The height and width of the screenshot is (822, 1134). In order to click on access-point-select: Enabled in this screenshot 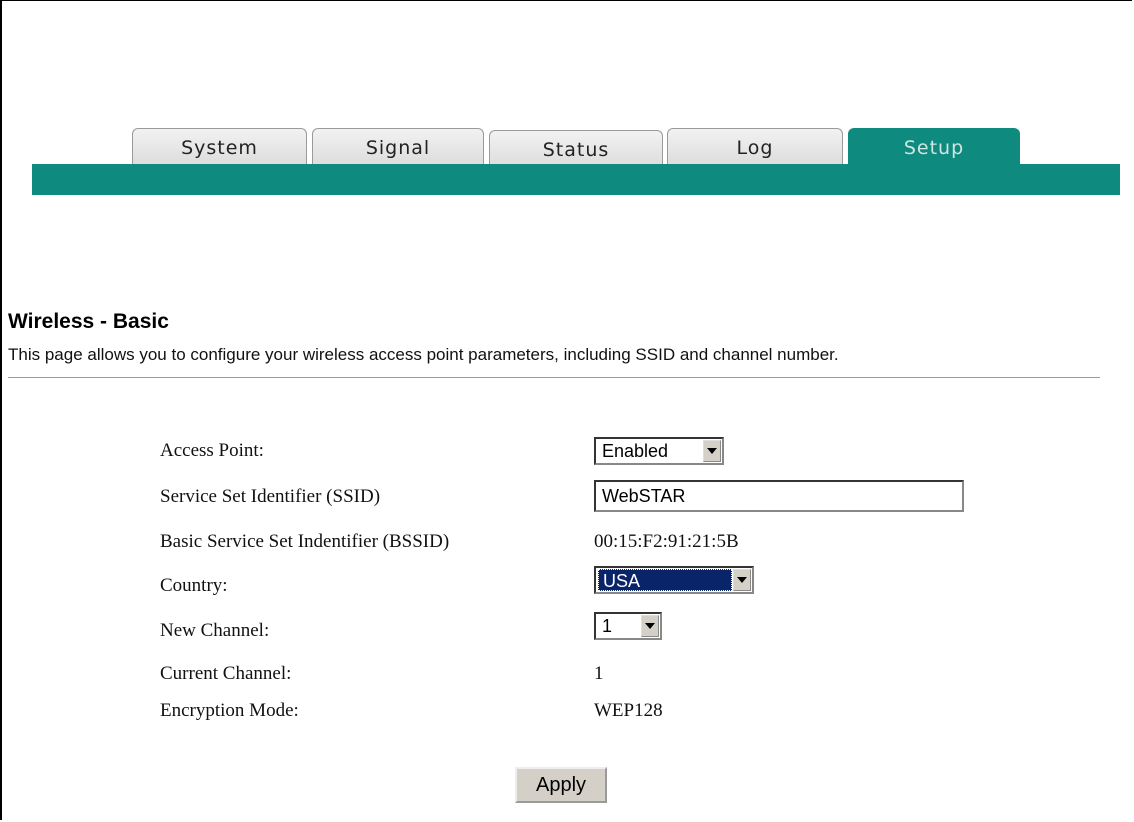, I will do `click(659, 451)`.